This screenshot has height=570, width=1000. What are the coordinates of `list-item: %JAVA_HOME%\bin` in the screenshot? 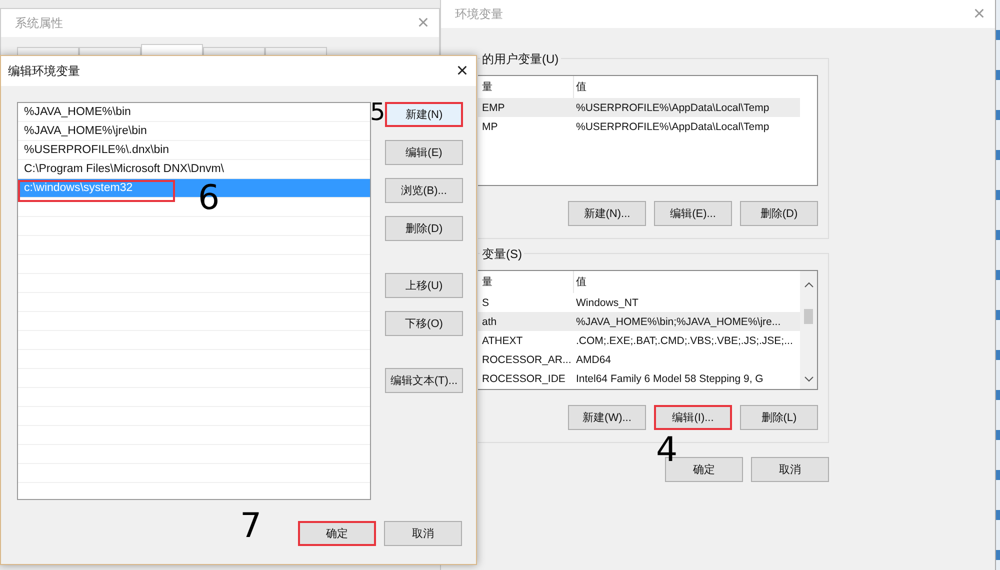 It's located at (194, 112).